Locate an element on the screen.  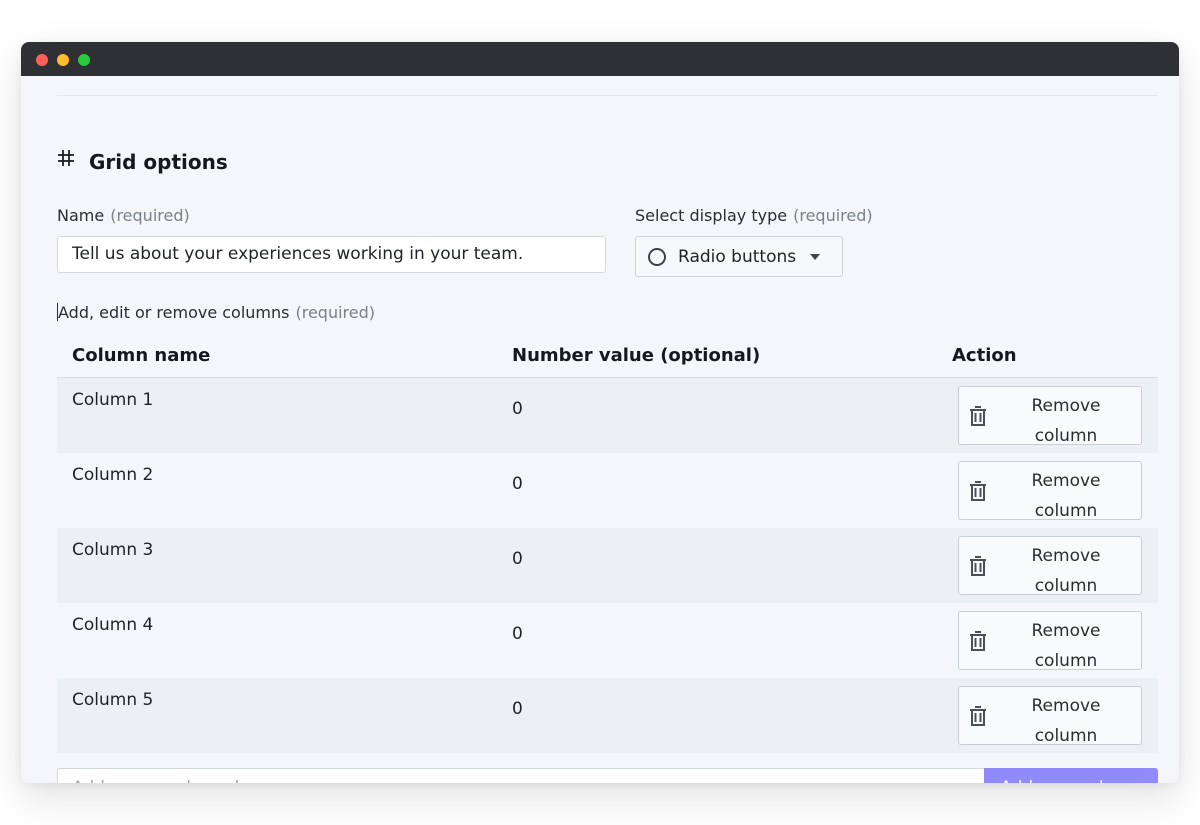
section-title: Grid options is located at coordinates (158, 162).